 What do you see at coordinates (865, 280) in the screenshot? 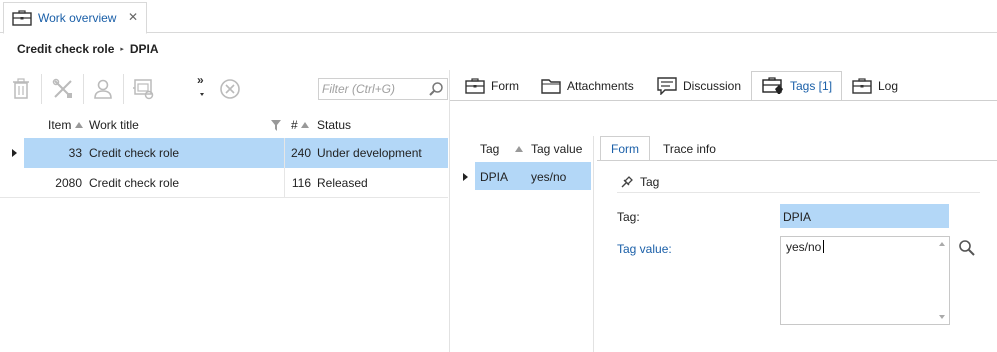
I see `tag-value-textarea: yes/no` at bounding box center [865, 280].